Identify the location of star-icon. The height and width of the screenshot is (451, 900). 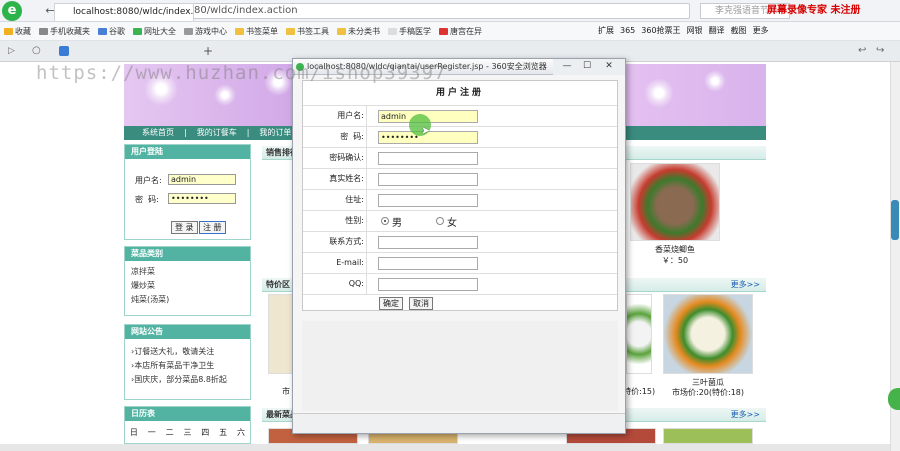
(8, 31).